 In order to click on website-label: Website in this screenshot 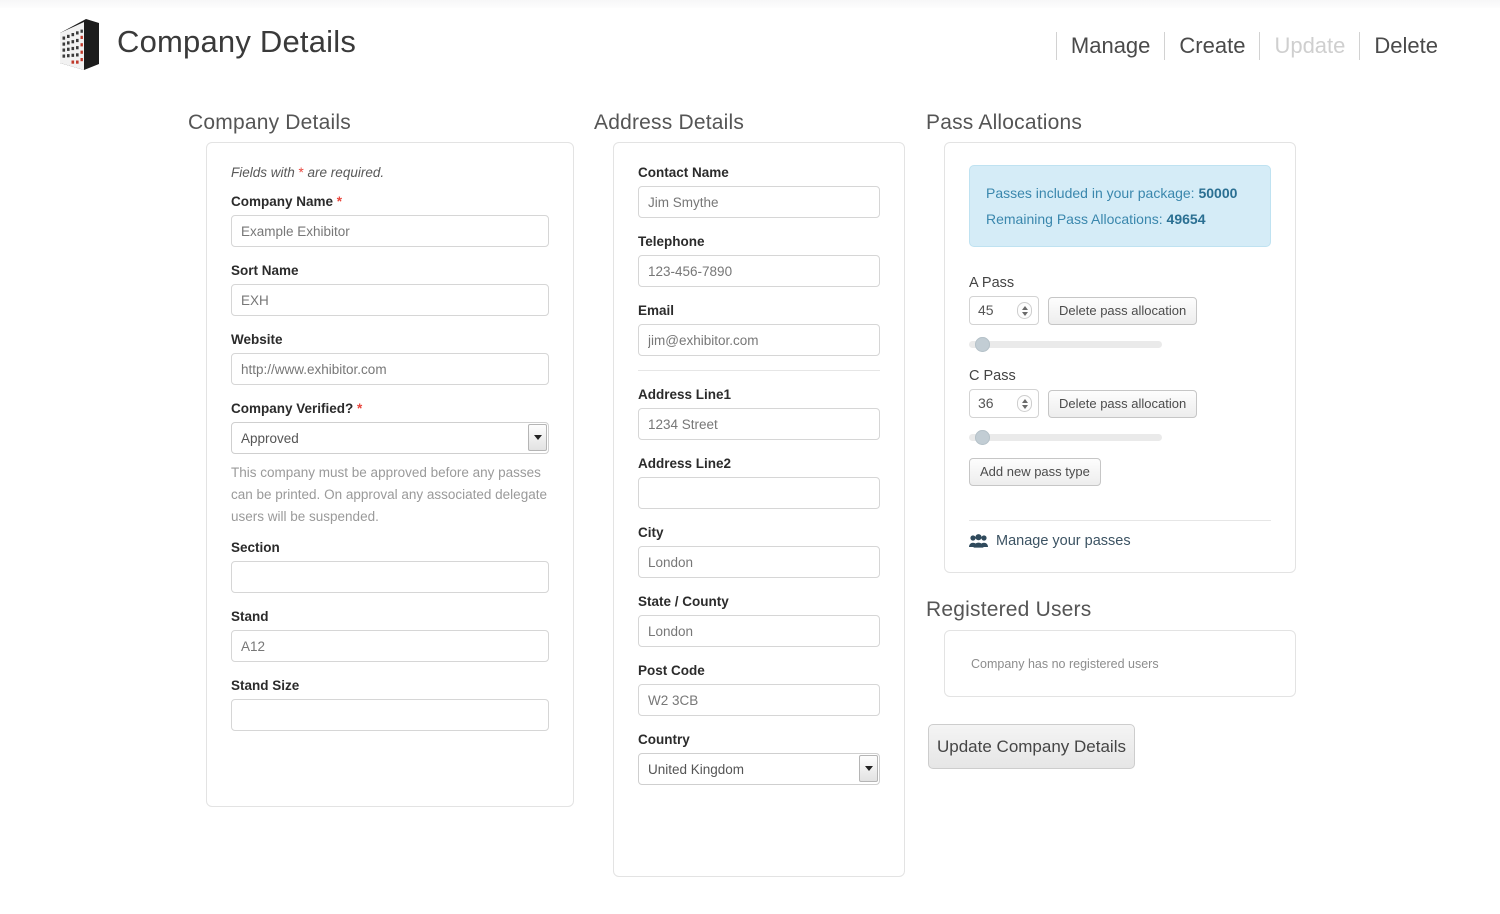, I will do `click(257, 339)`.